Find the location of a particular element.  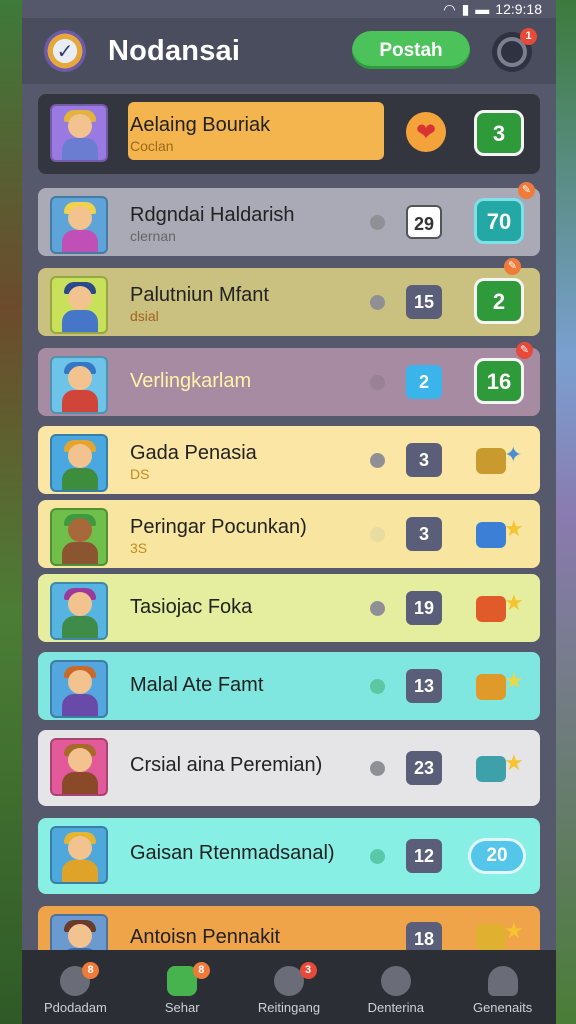

item-subtitle: 3S is located at coordinates (139, 548).